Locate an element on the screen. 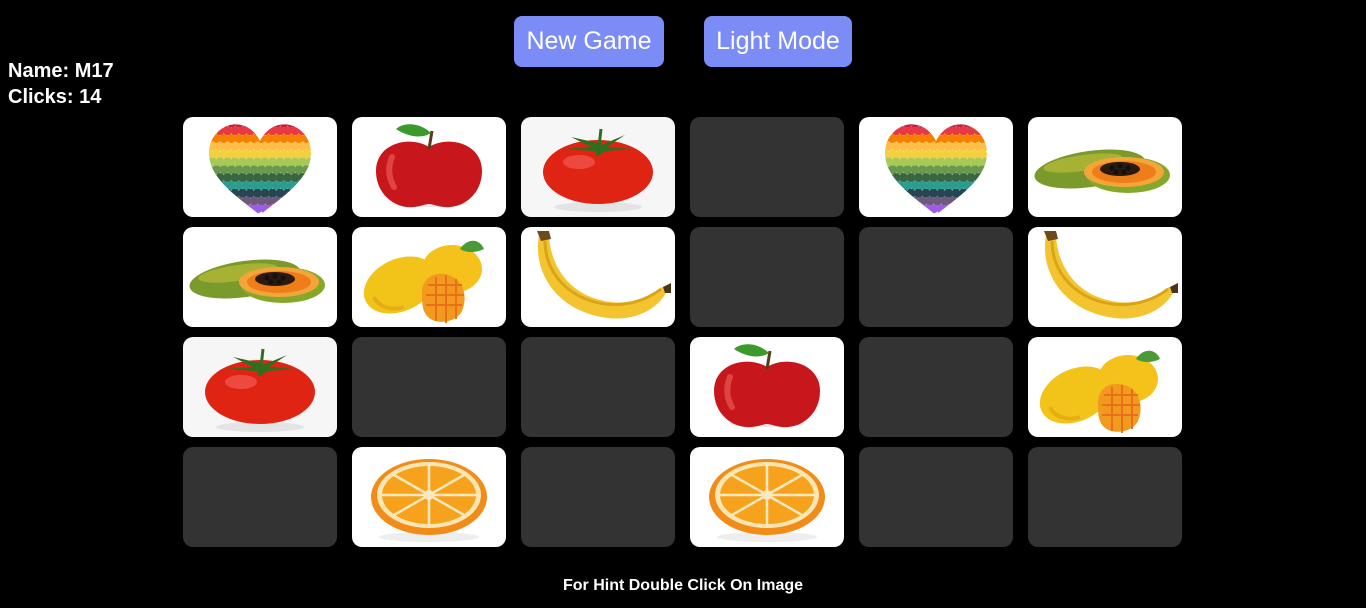 The image size is (1366, 608). card-r1c5-heart is located at coordinates (936, 167).